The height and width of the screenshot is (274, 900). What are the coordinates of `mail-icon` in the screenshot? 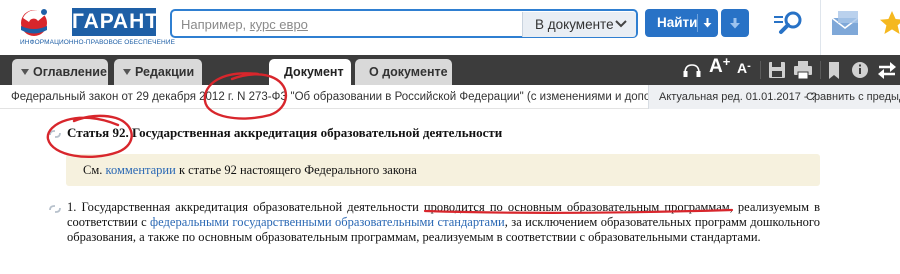 It's located at (845, 23).